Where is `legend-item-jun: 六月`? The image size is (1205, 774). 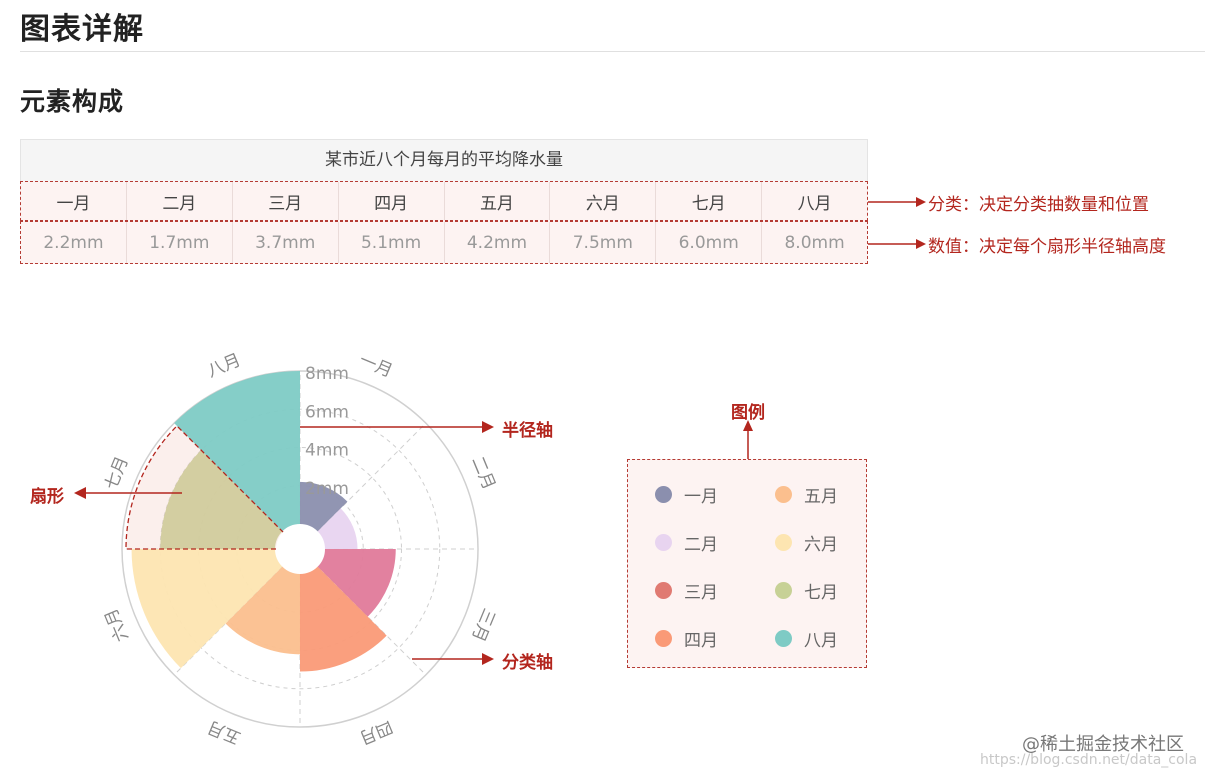 legend-item-jun: 六月 is located at coordinates (806, 542).